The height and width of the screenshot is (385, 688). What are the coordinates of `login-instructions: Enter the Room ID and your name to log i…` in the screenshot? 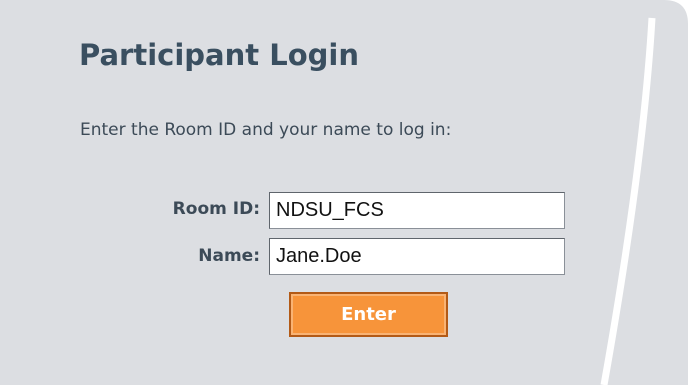 It's located at (266, 130).